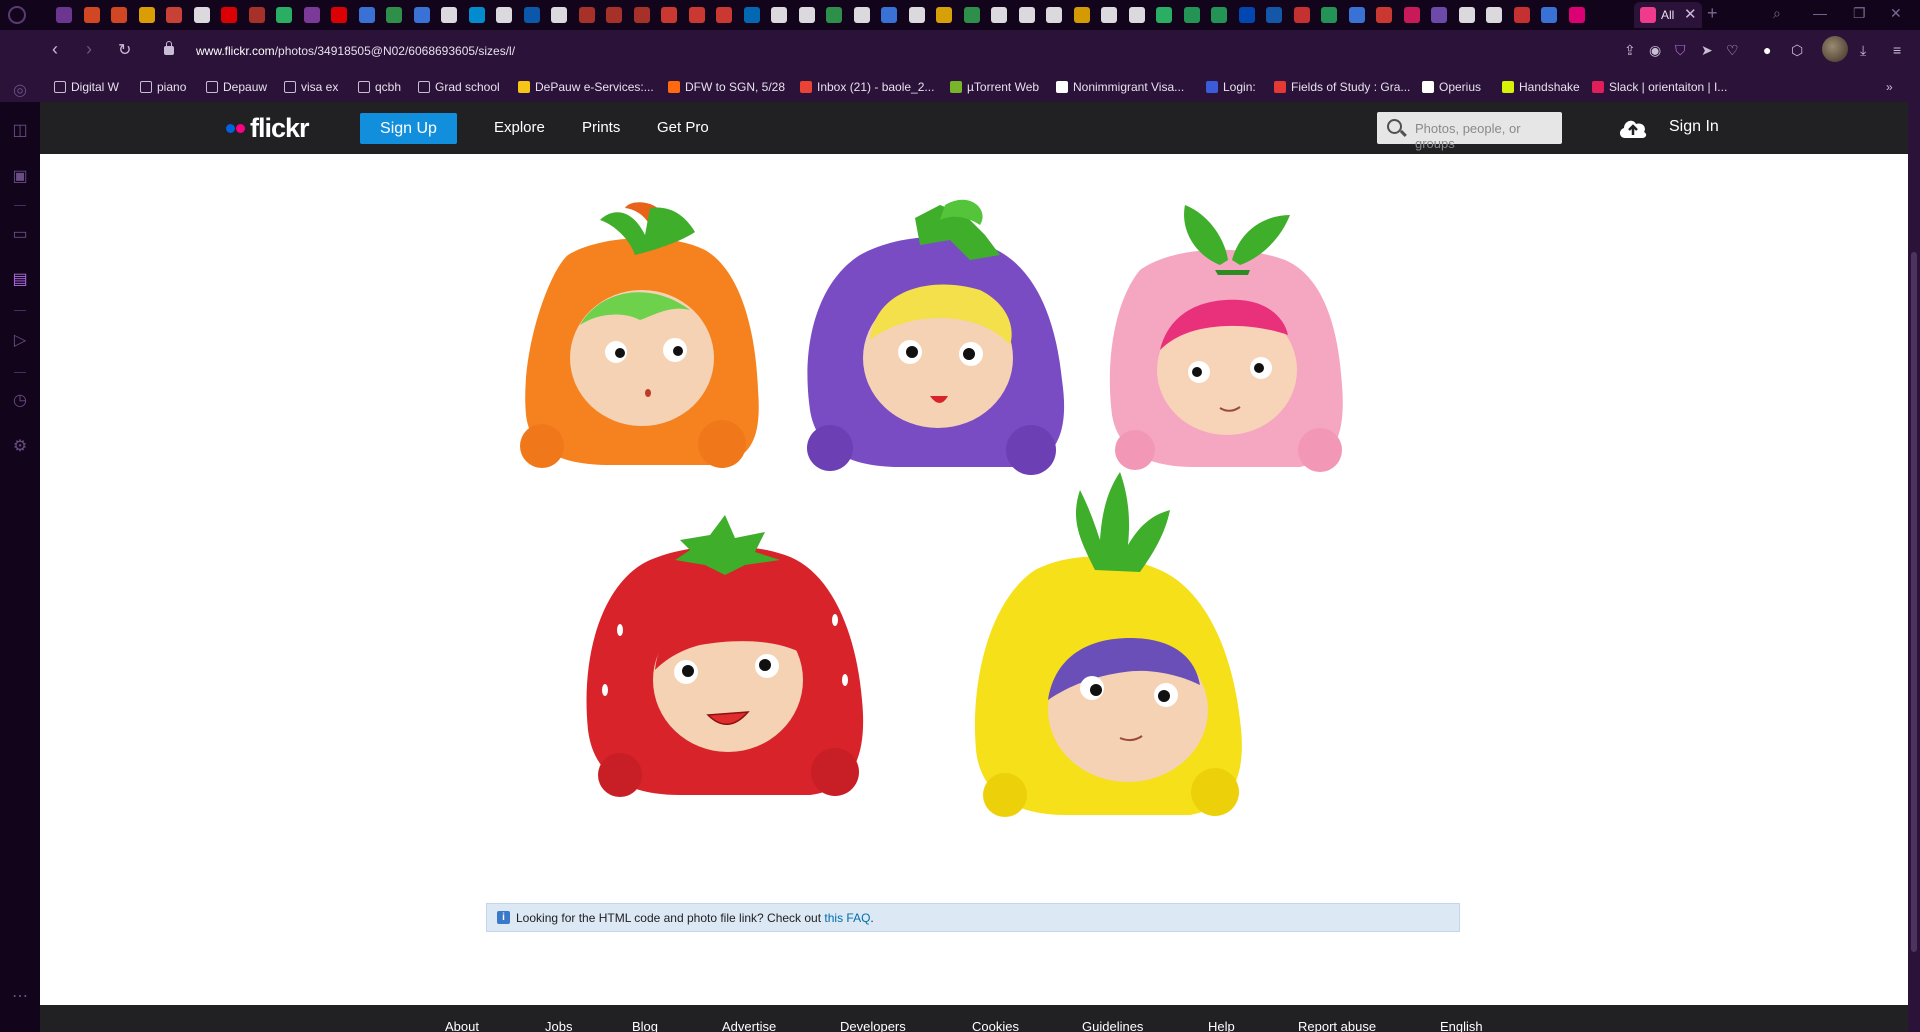 Image resolution: width=1920 pixels, height=1032 pixels. Describe the element at coordinates (408, 128) in the screenshot. I see `sign-up-button: Sign Up` at that location.